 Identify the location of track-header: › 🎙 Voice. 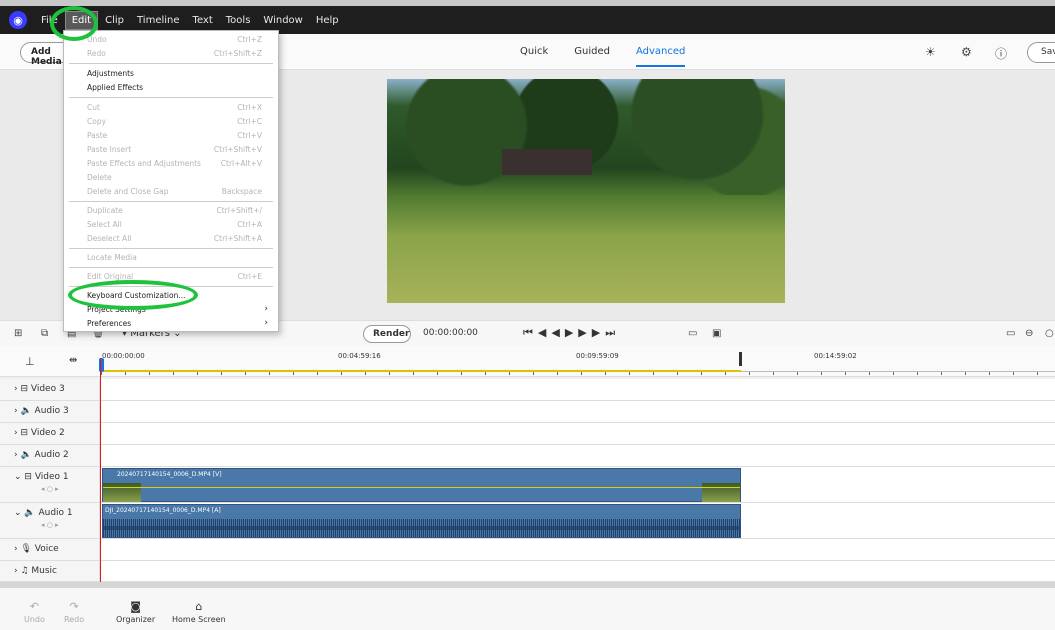
(50, 549).